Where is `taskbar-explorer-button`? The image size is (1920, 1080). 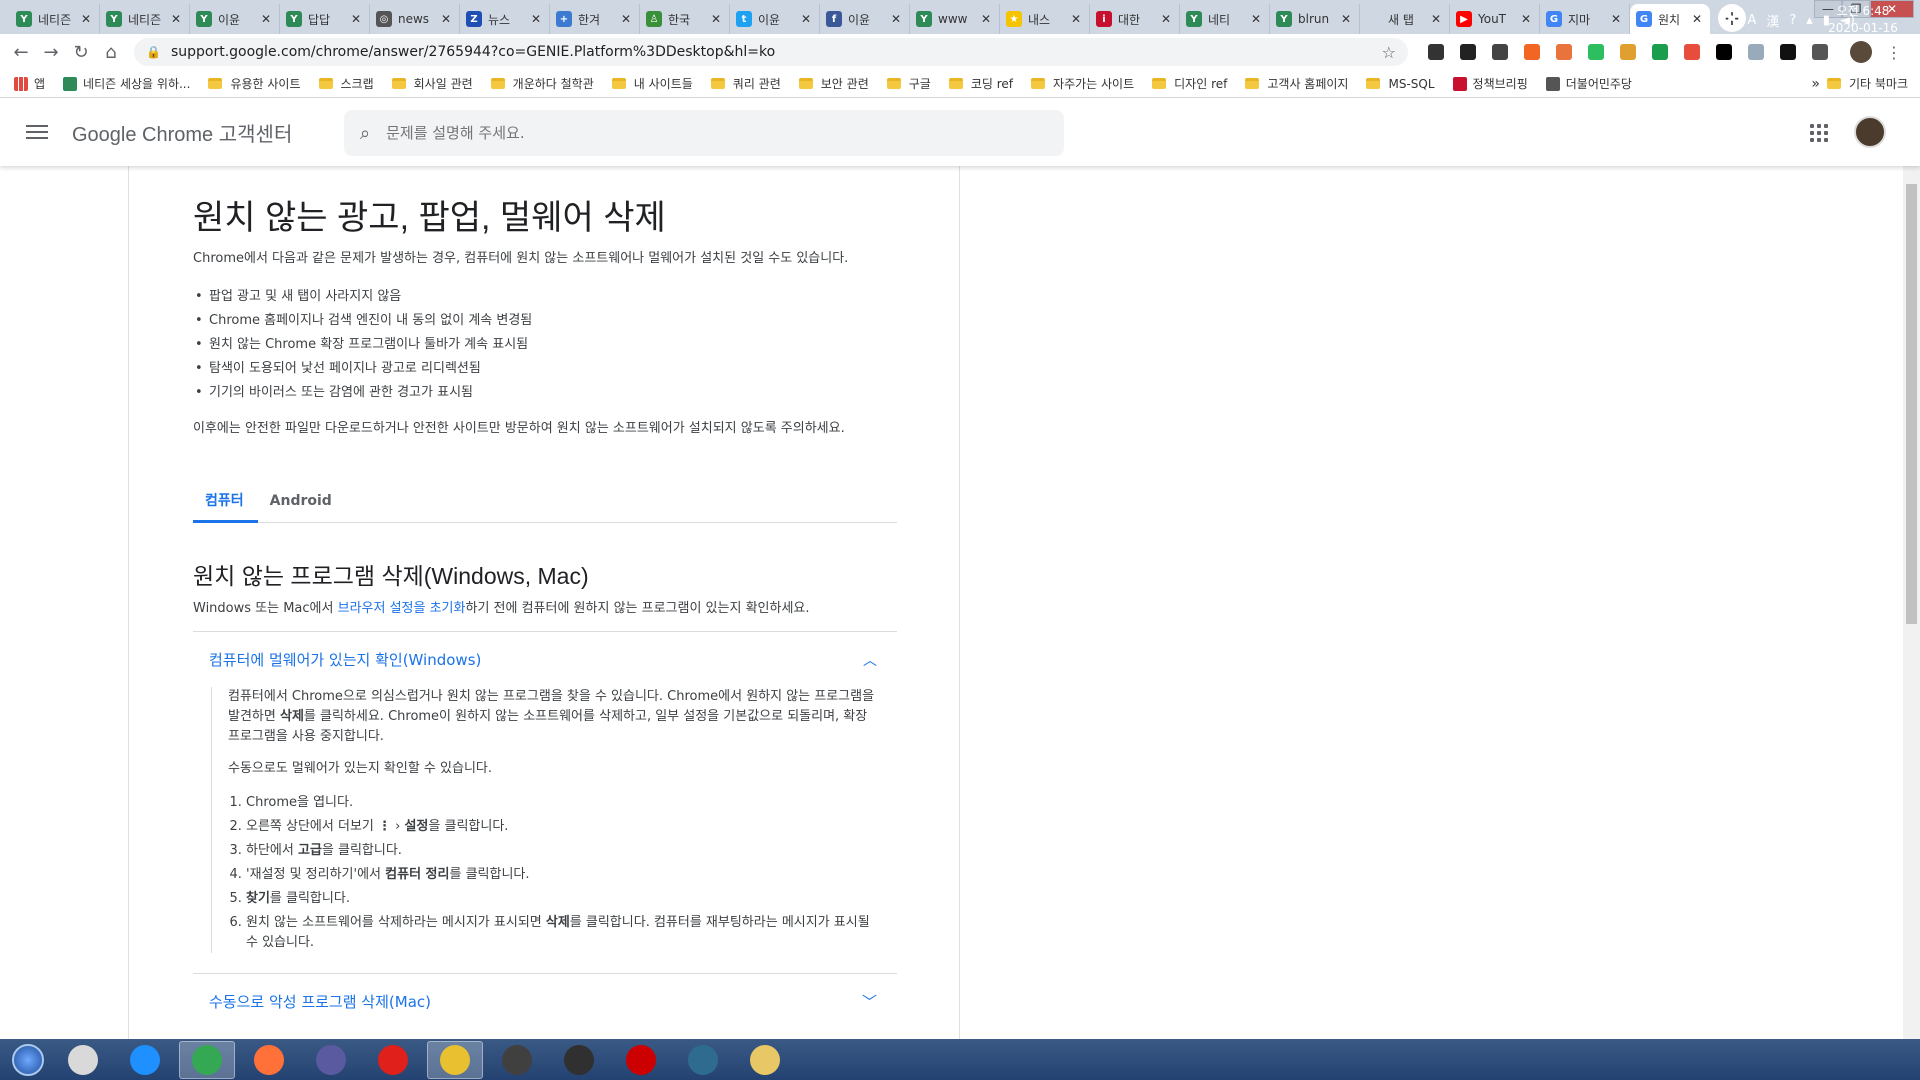 taskbar-explorer-button is located at coordinates (765, 1060).